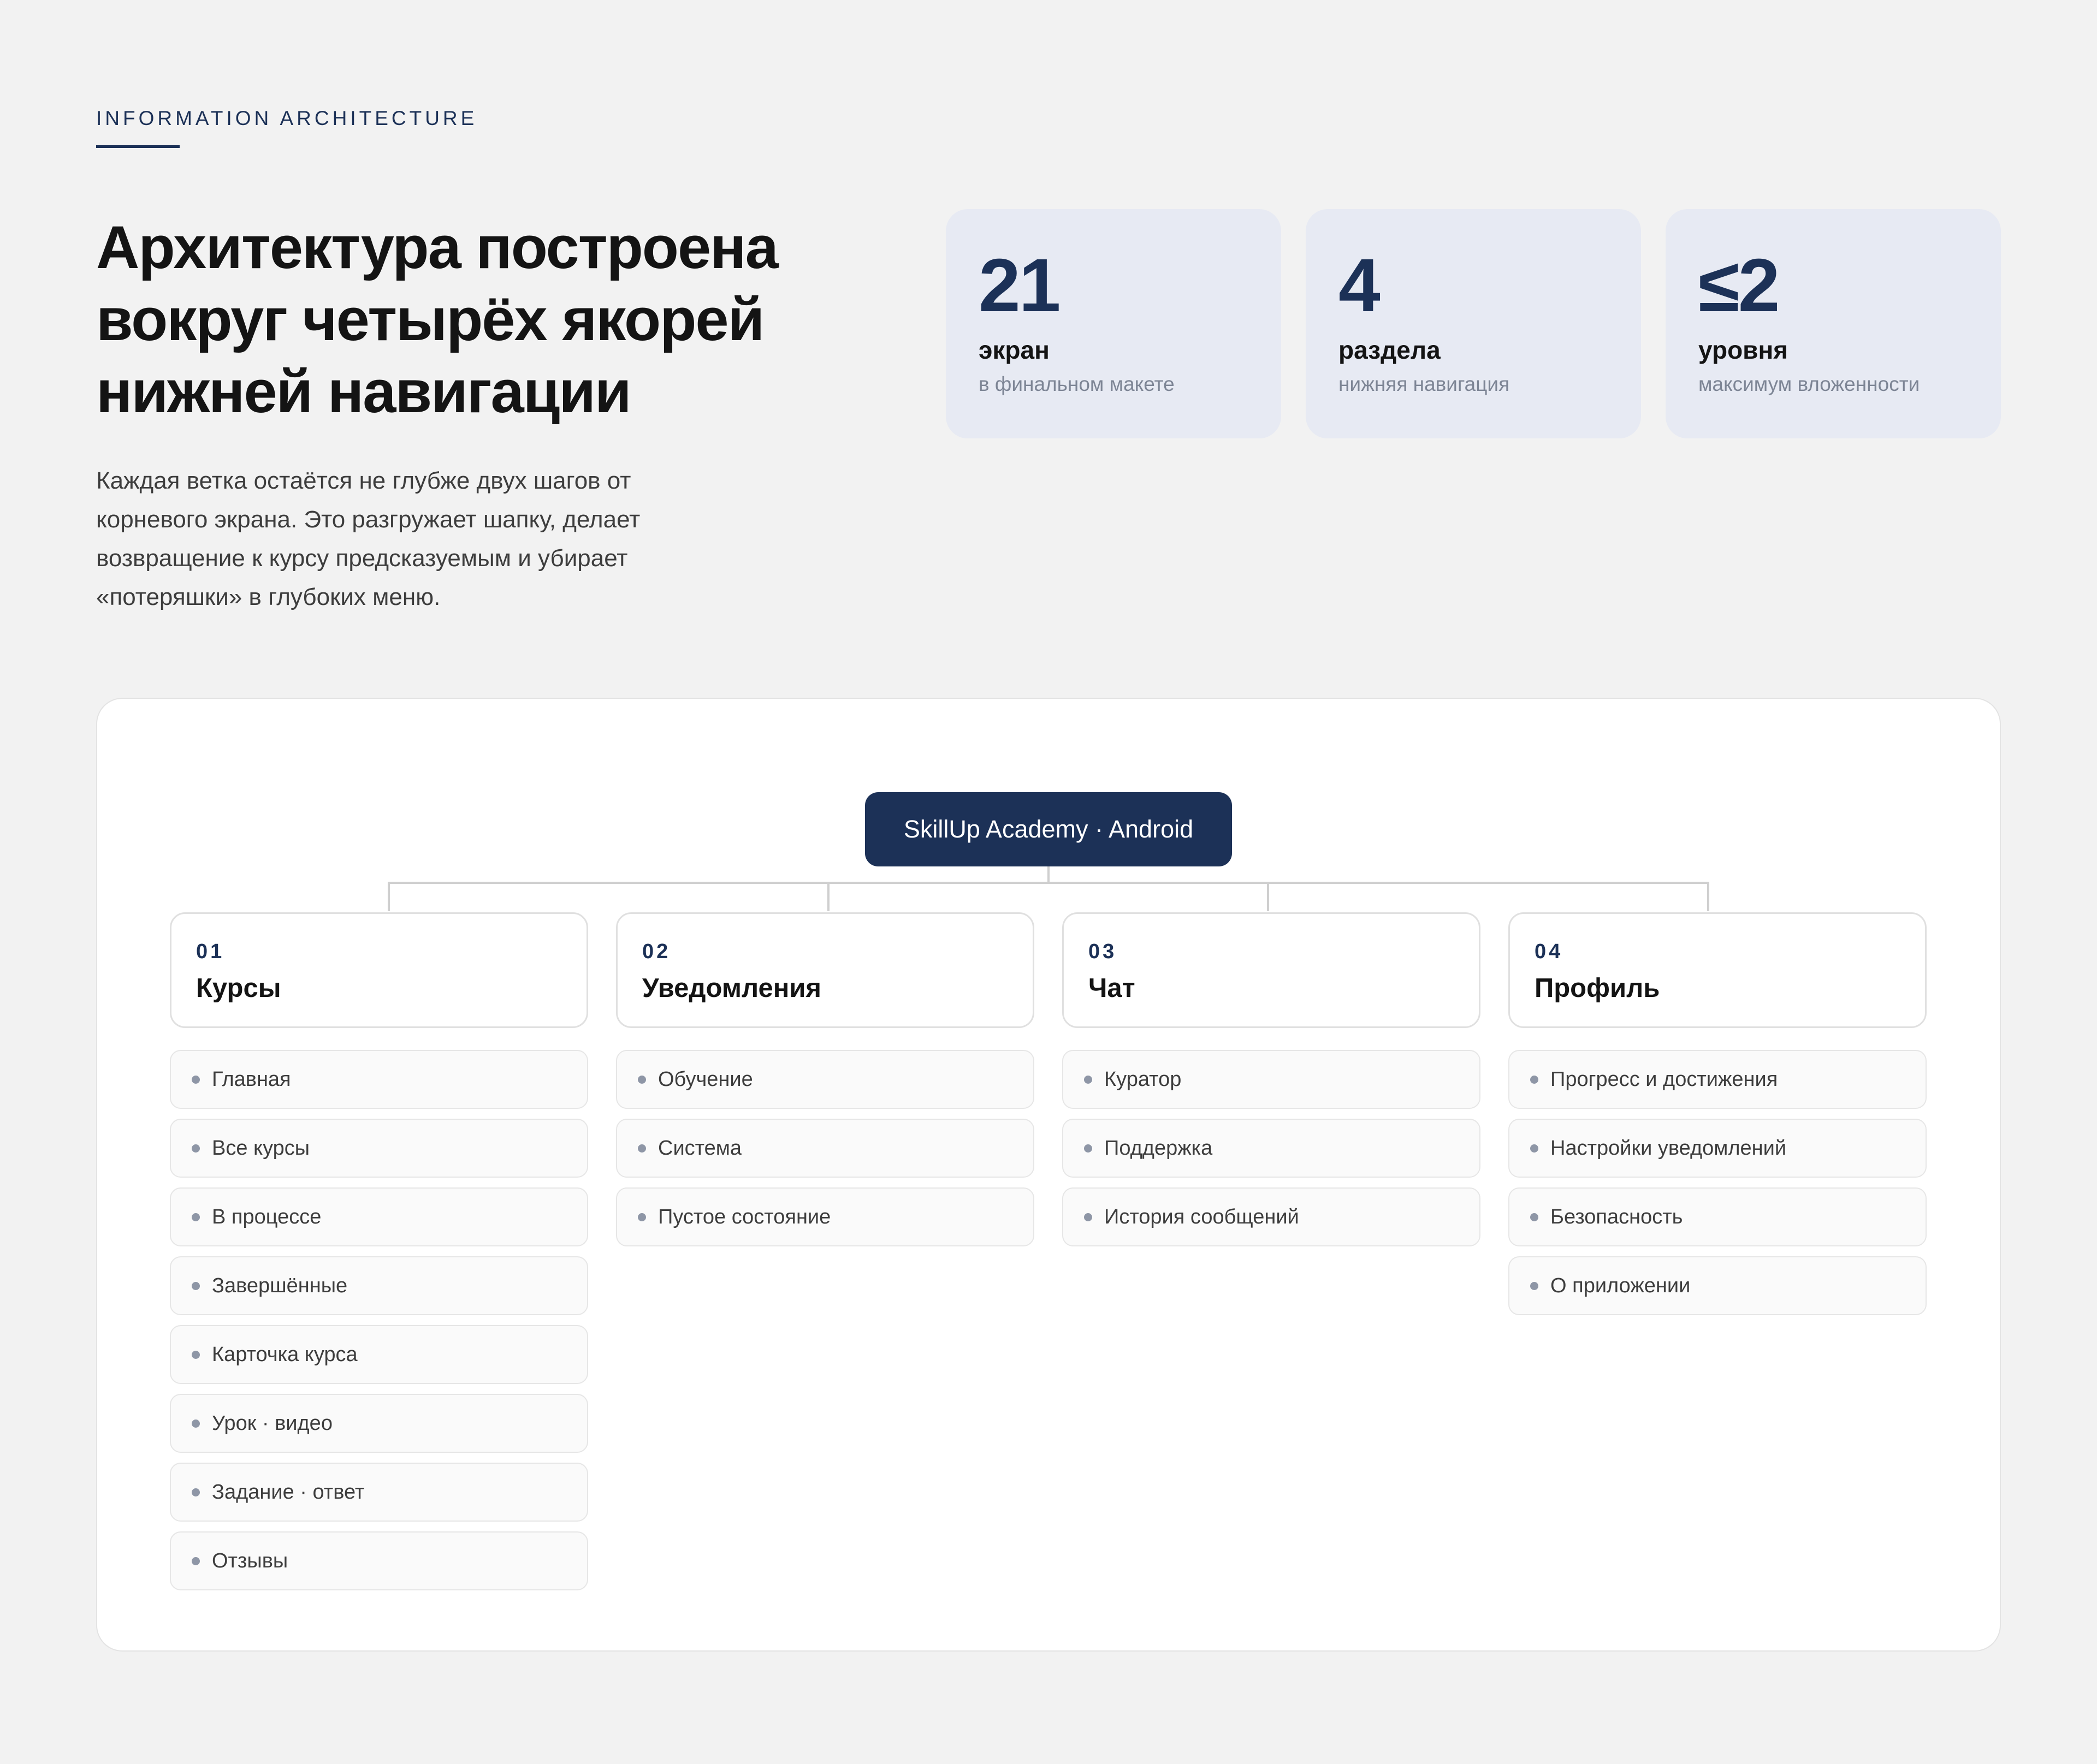 This screenshot has width=2097, height=1764. I want to click on screen-item: Куратор, so click(1271, 1079).